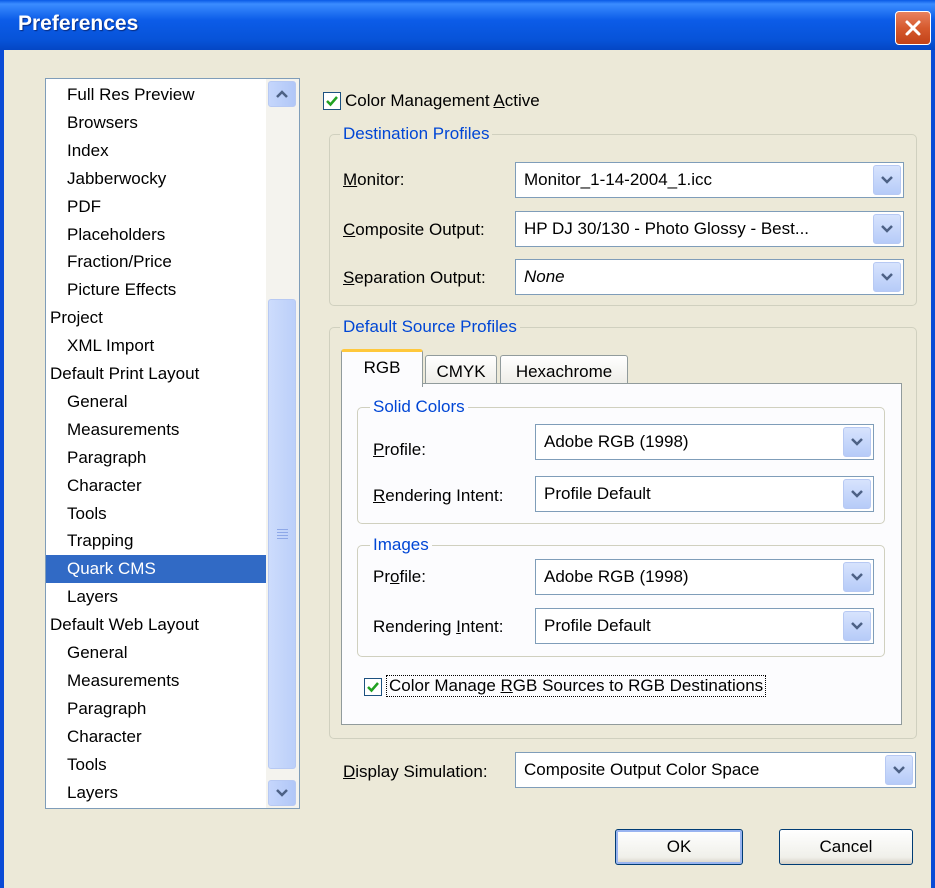 The image size is (935, 888). What do you see at coordinates (401, 545) in the screenshot?
I see `images-legend: Images` at bounding box center [401, 545].